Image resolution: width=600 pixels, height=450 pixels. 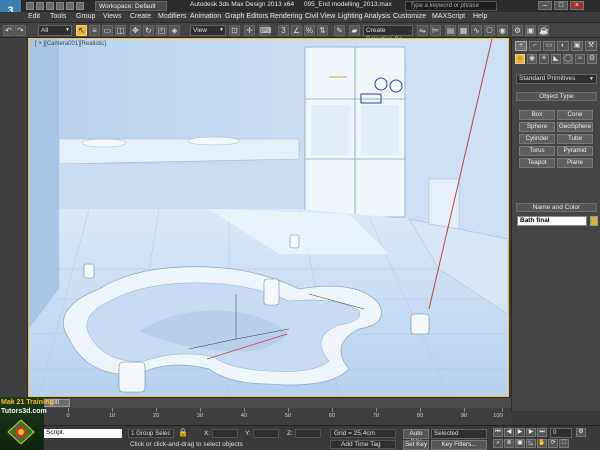 I want to click on select-manipulate-icon: ✛, so click(x=249, y=30).